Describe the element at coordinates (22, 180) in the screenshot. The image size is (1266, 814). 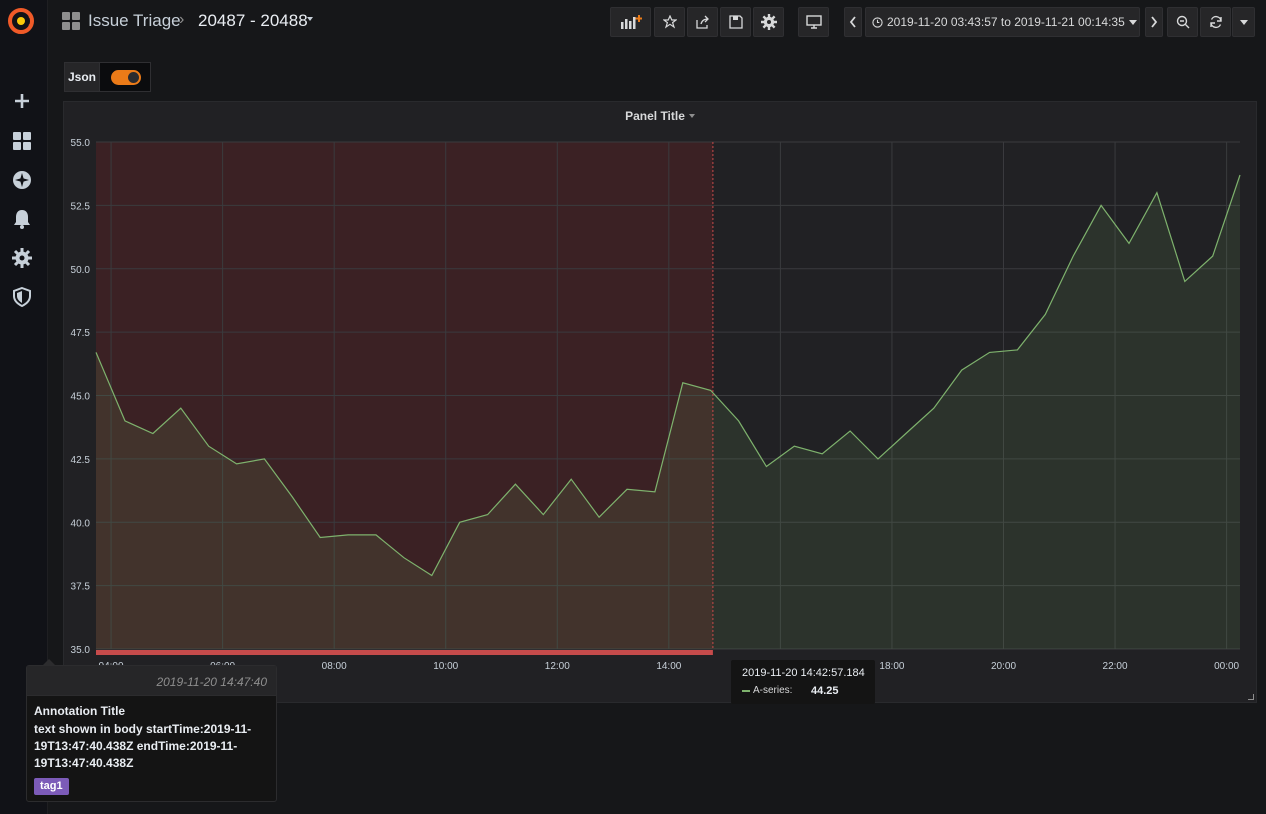
I see `explore-icon` at that location.